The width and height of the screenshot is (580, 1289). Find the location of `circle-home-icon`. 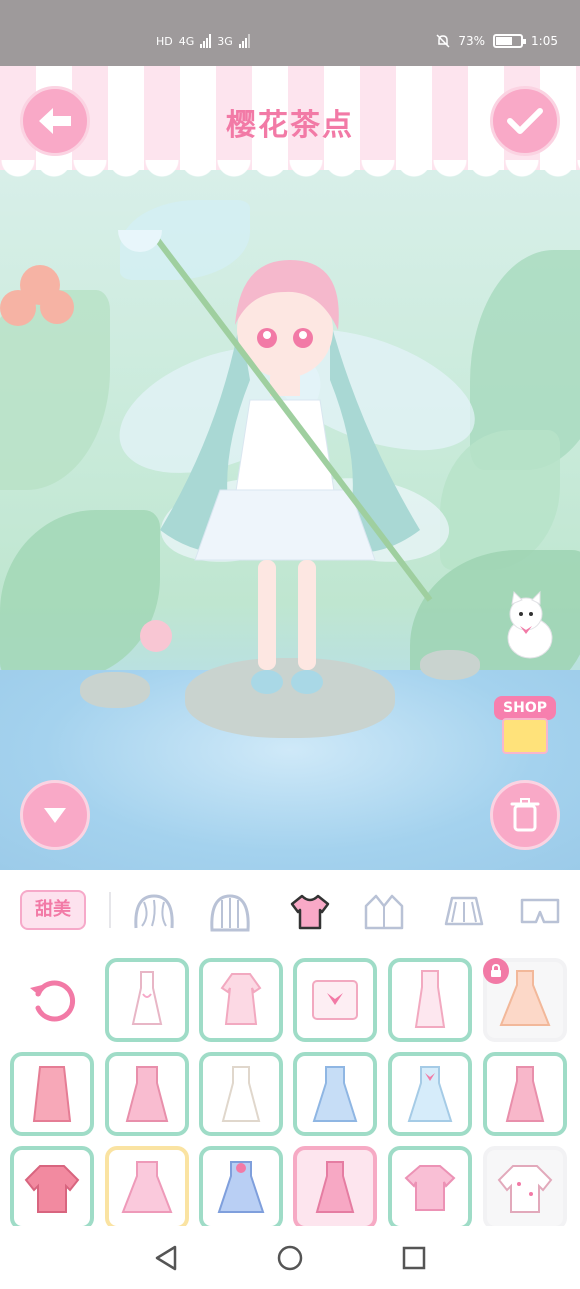

circle-home-icon is located at coordinates (290, 1257).